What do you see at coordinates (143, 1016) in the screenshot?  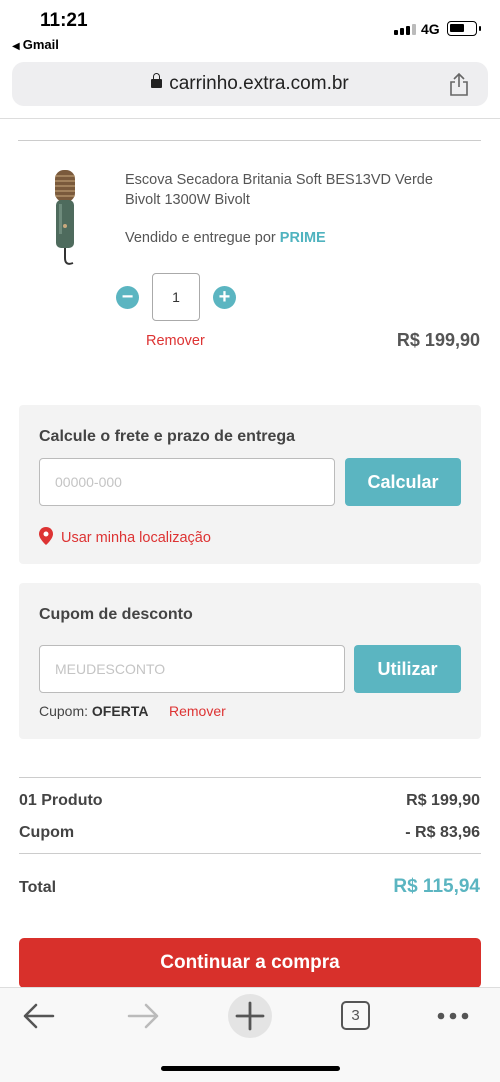 I see `forward-arrow-icon` at bounding box center [143, 1016].